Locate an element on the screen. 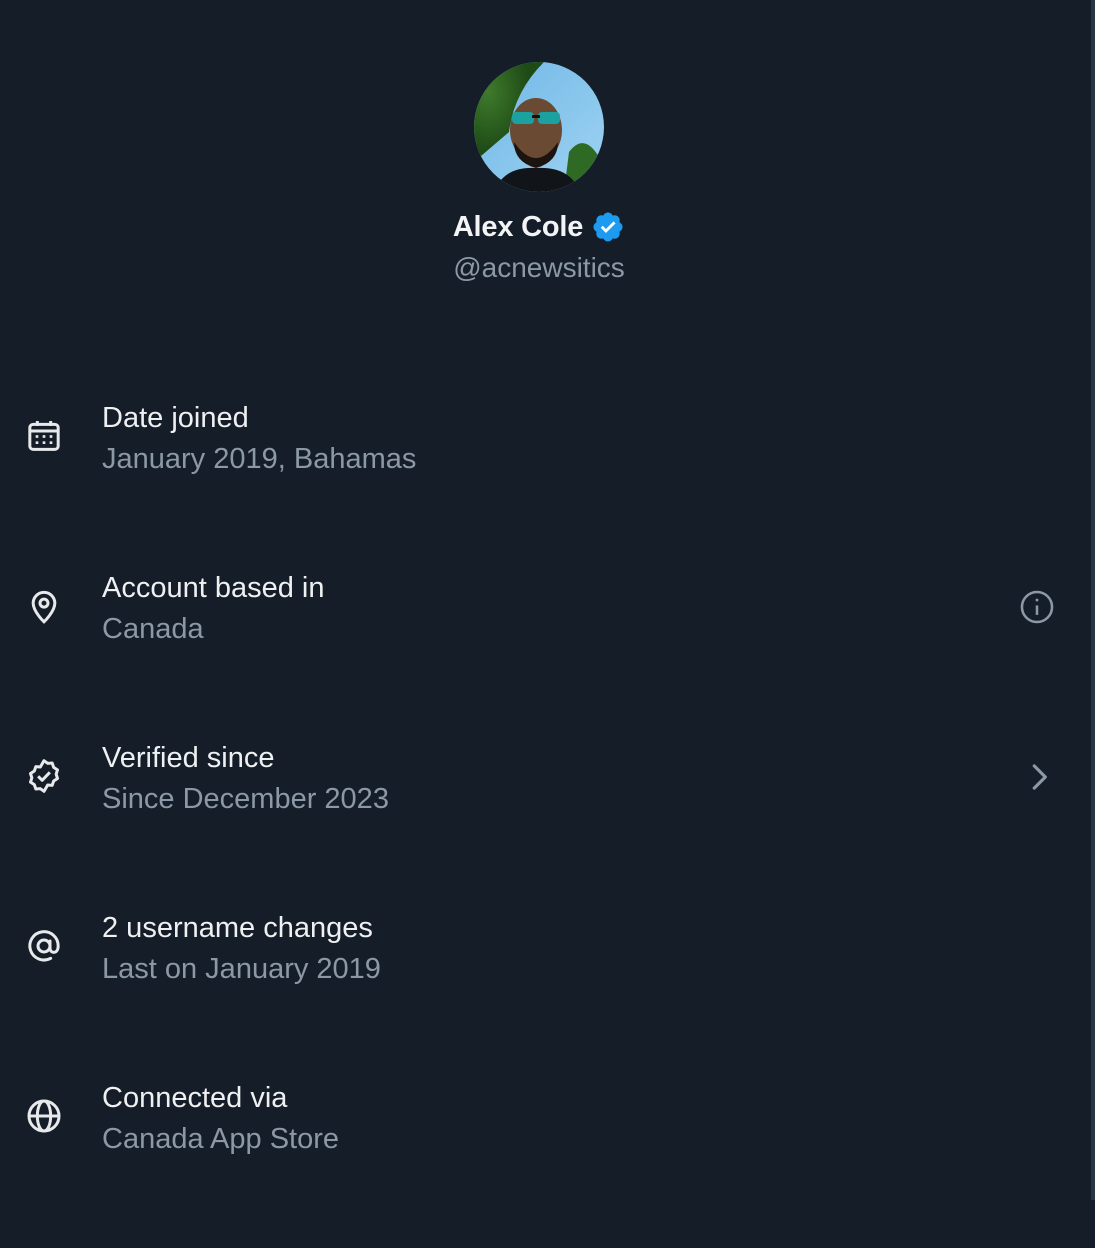 This screenshot has width=1095, height=1248. info-icon is located at coordinates (1037, 607).